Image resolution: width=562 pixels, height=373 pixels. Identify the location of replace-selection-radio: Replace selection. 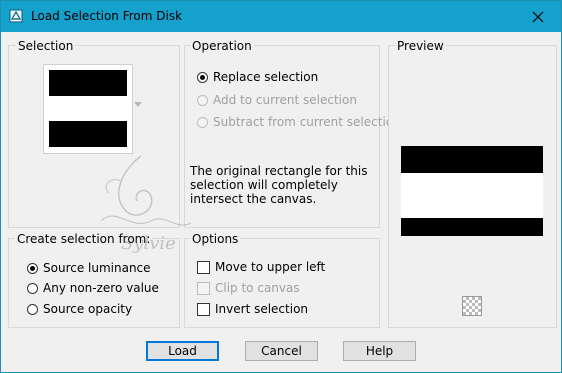
(257, 77).